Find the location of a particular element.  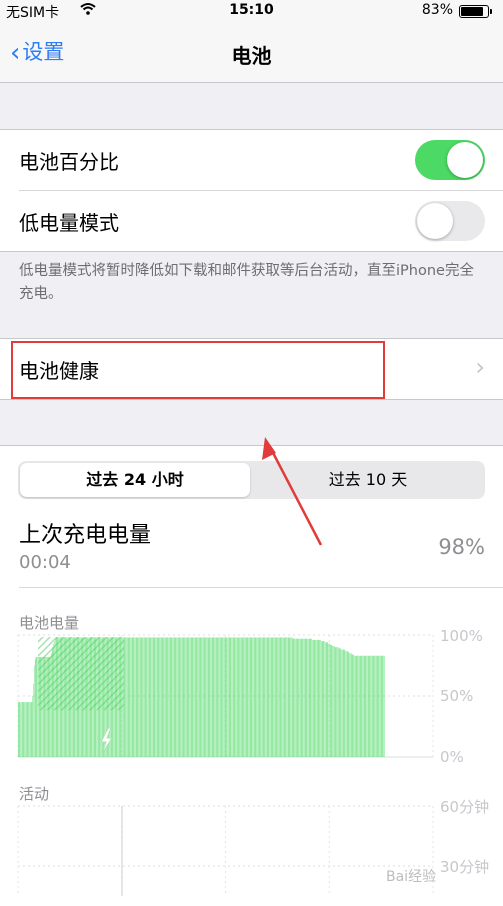

watermark-logo: Bai经验 is located at coordinates (411, 876).